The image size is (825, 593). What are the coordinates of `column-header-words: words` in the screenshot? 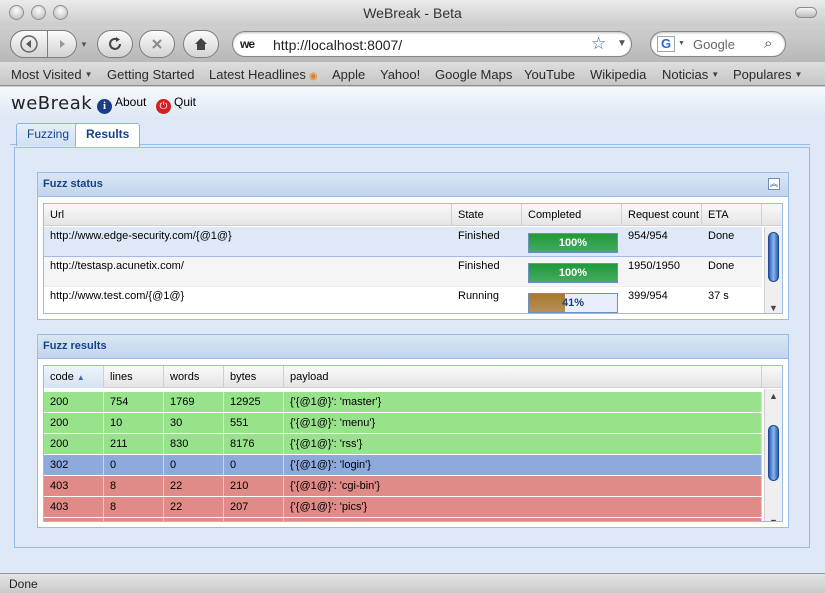 It's located at (194, 377).